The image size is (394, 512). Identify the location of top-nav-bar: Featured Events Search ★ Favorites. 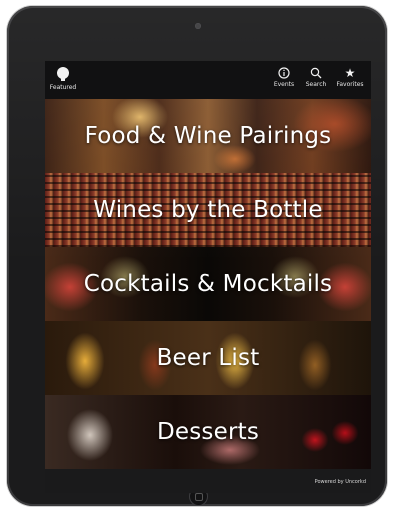
(208, 80).